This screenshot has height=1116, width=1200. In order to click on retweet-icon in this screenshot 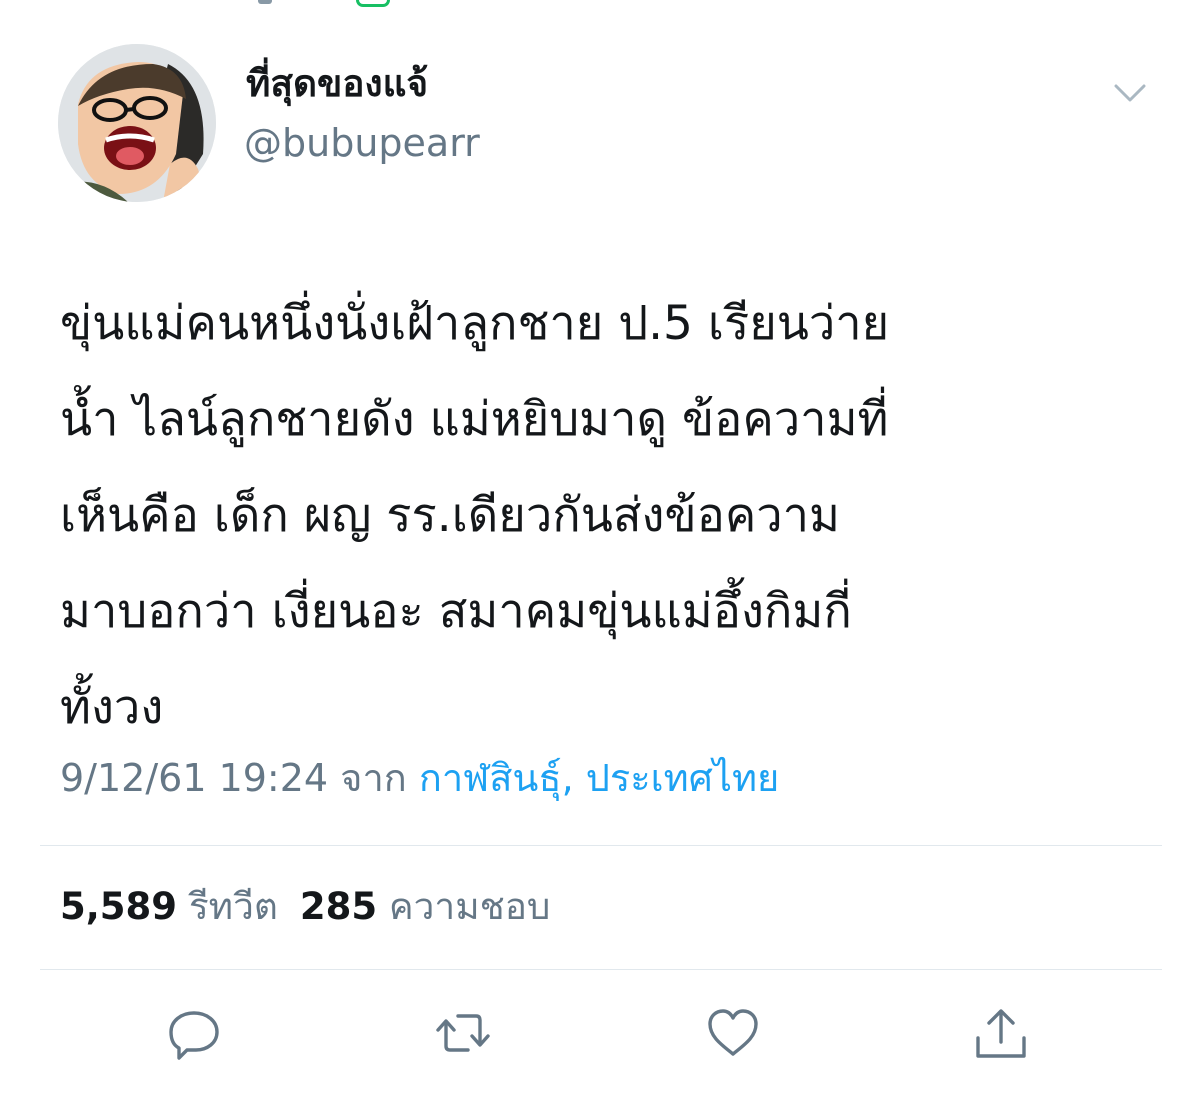, I will do `click(463, 1033)`.